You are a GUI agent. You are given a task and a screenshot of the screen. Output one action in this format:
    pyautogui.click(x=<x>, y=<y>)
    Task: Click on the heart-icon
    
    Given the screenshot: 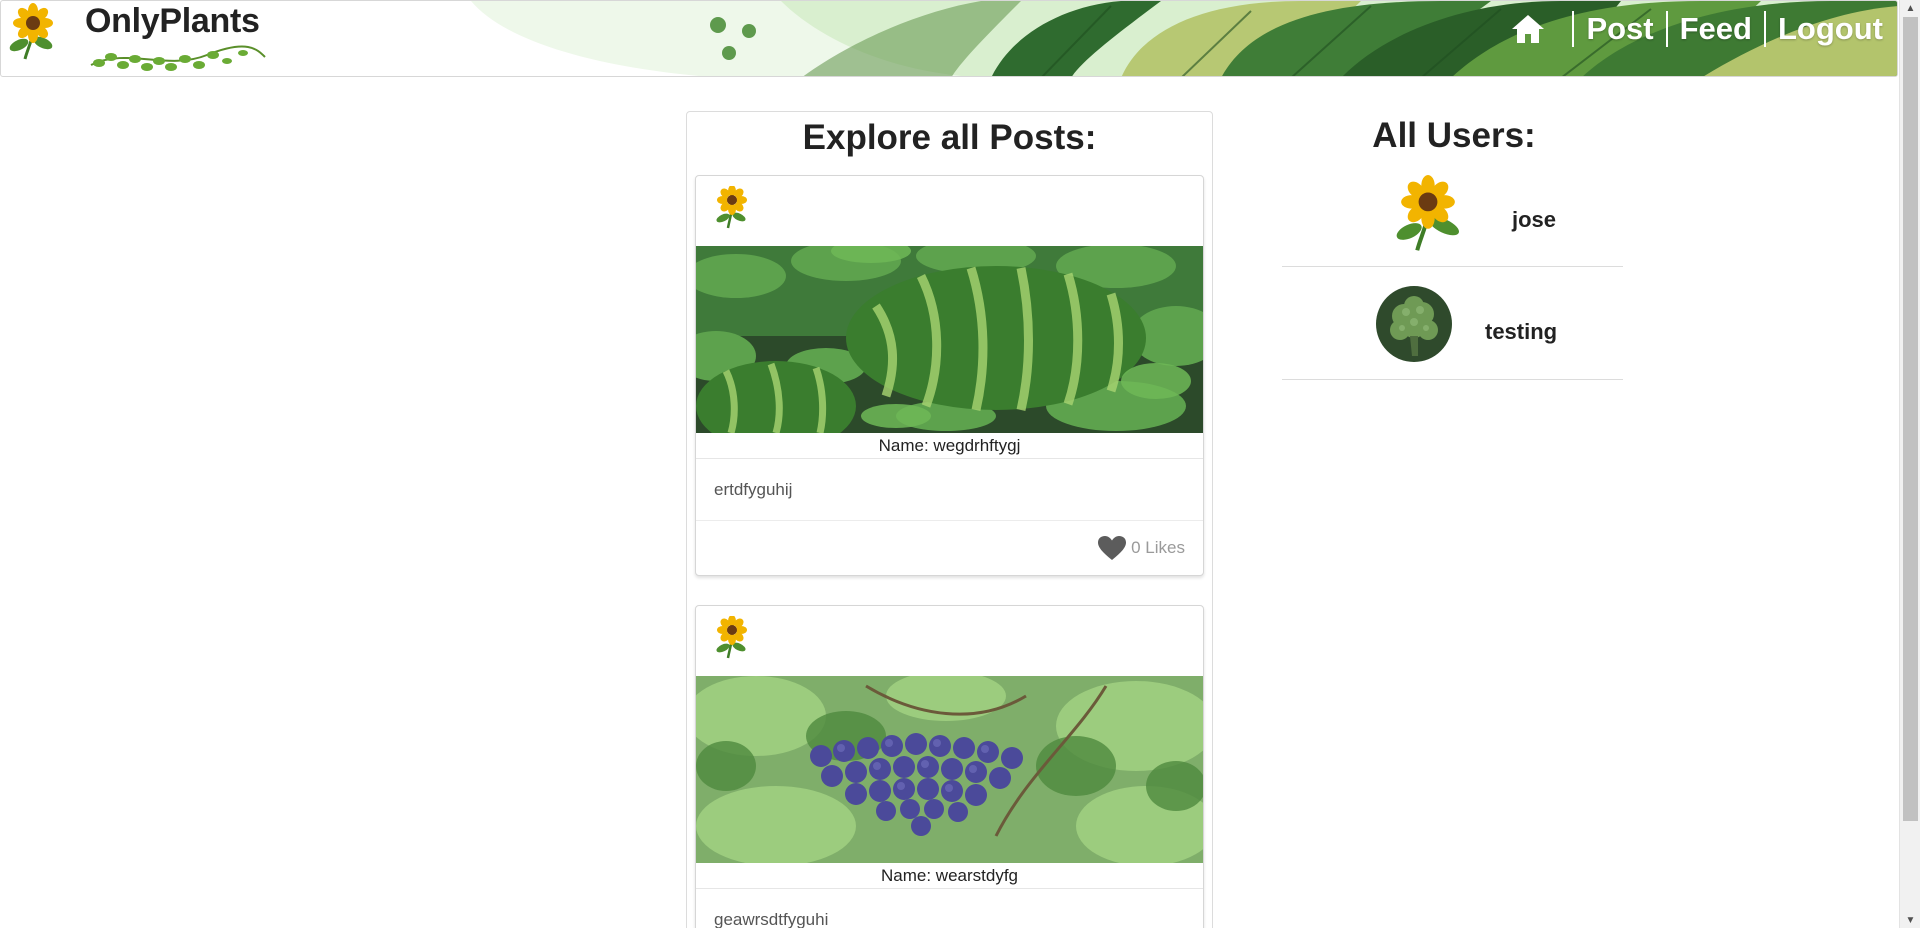 What is the action you would take?
    pyautogui.click(x=1112, y=548)
    